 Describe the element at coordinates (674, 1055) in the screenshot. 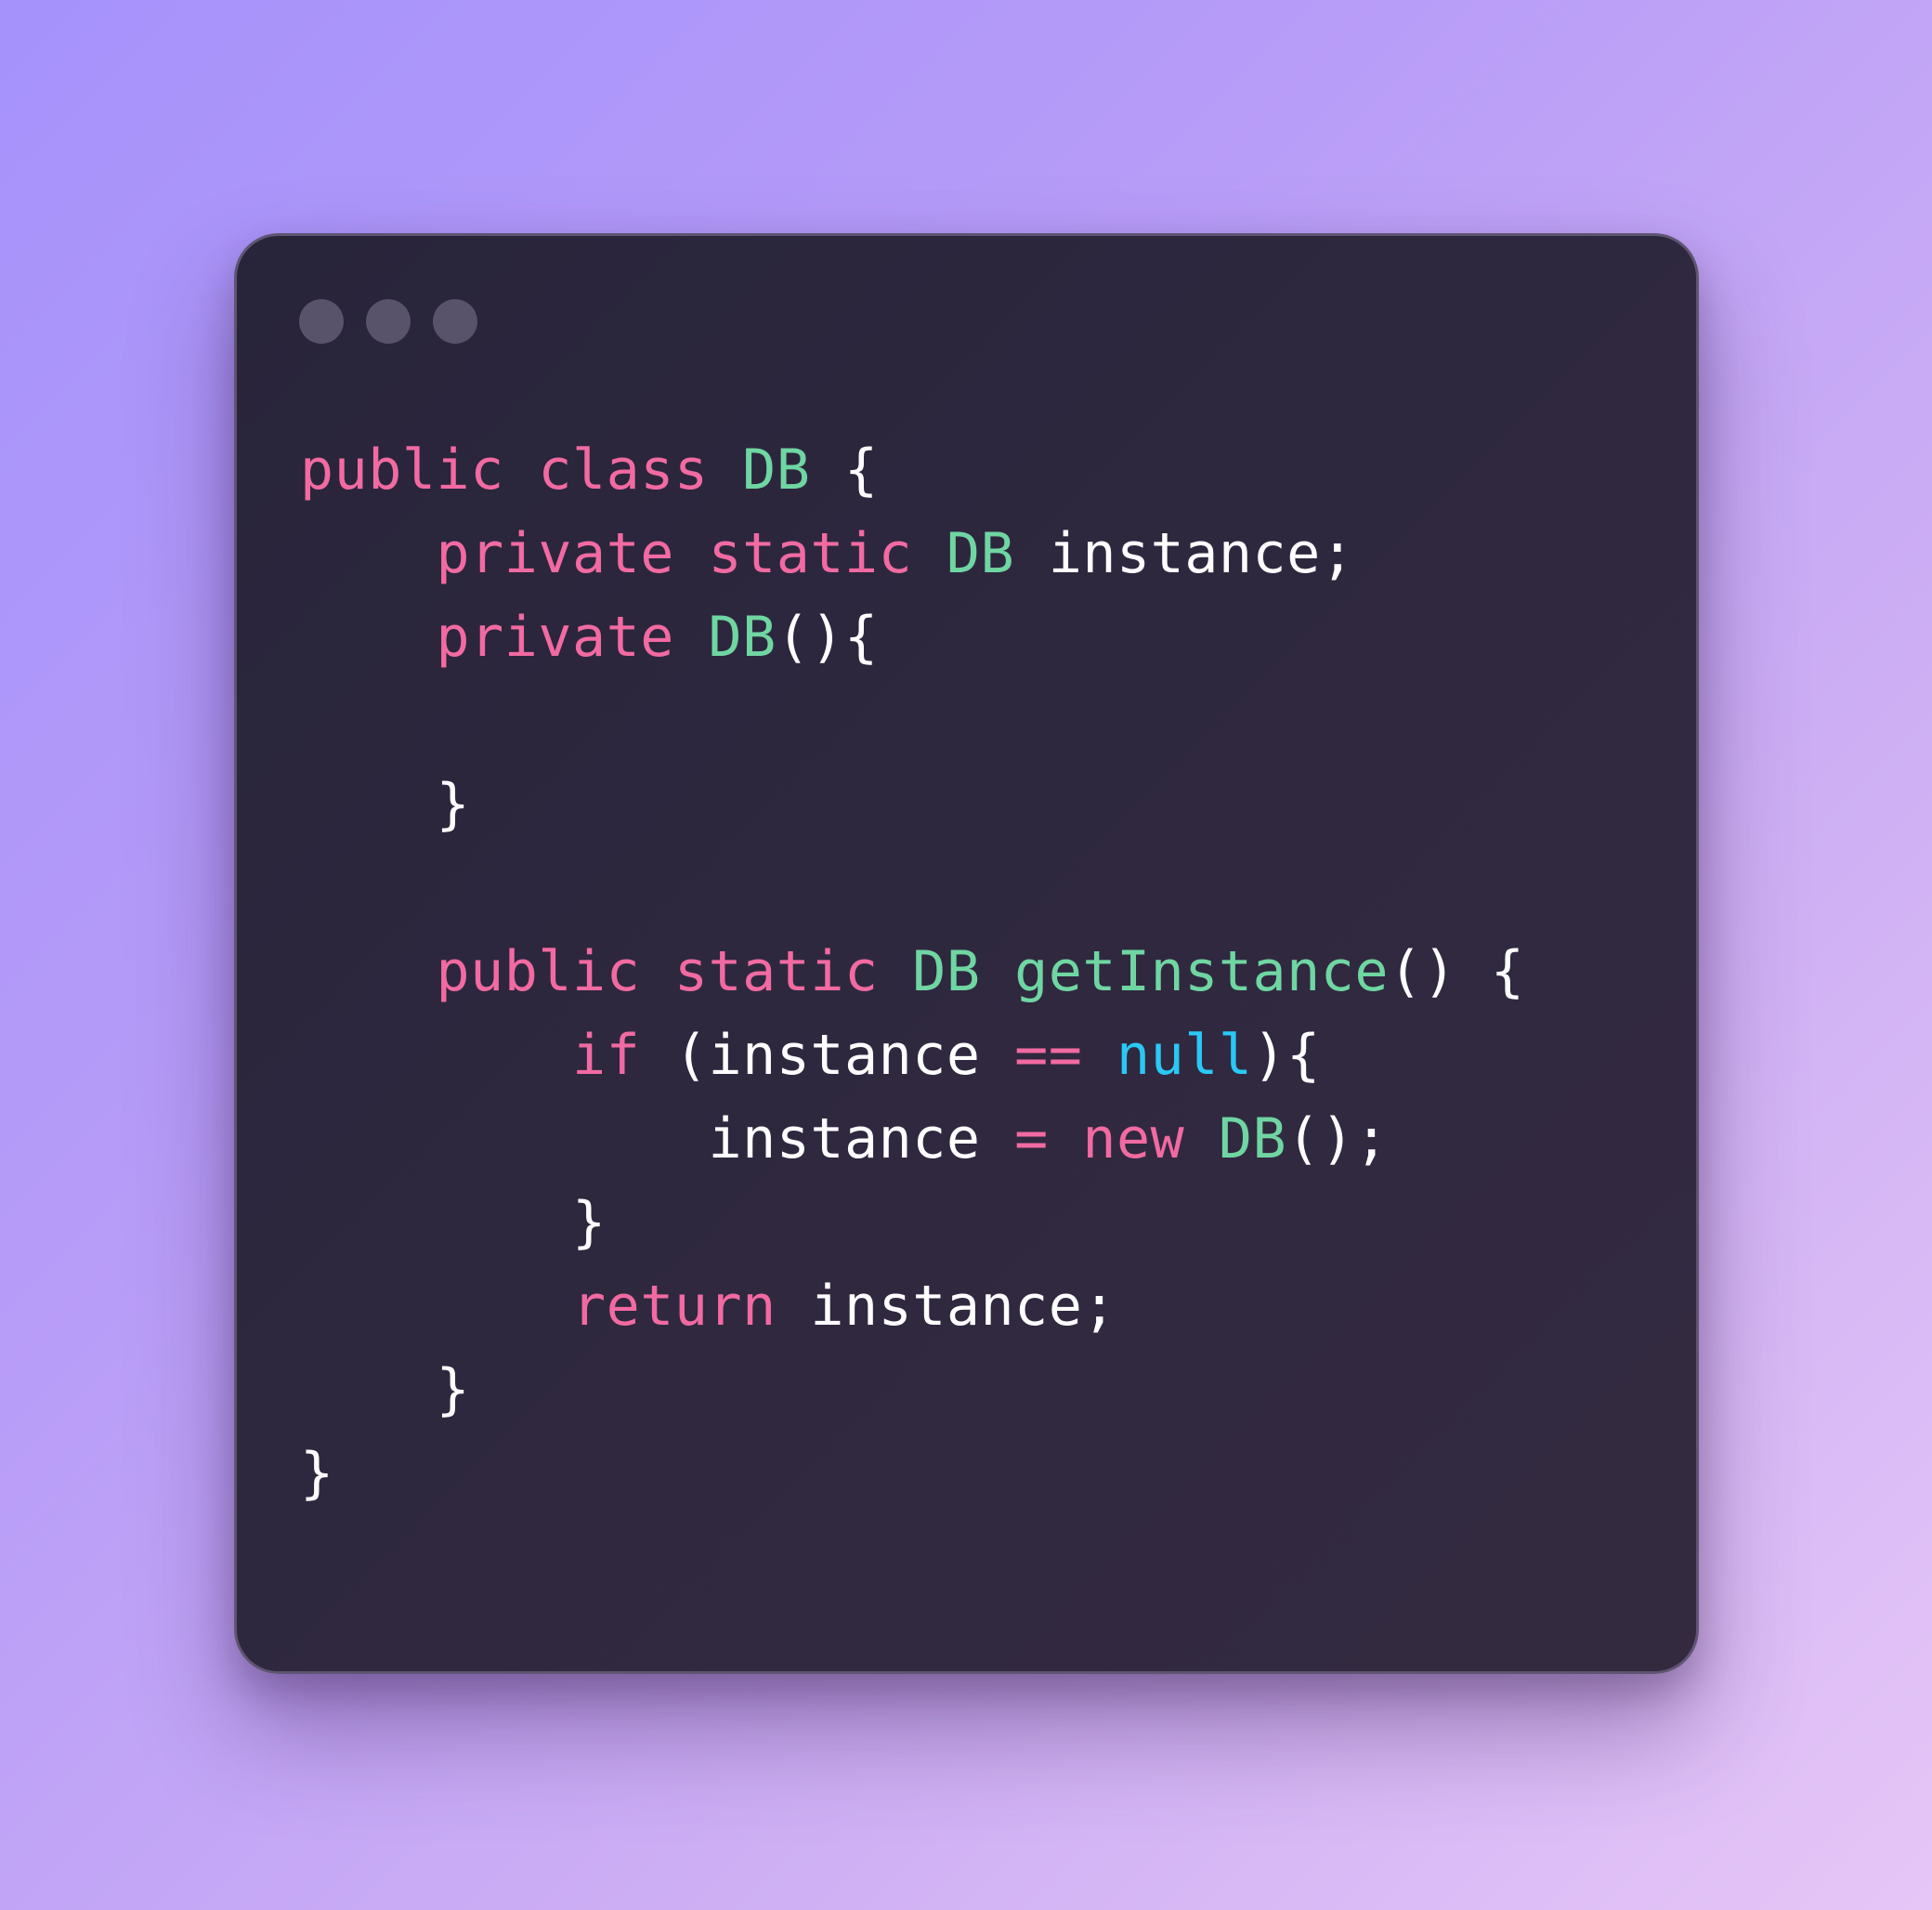

I see `code-token: (` at that location.